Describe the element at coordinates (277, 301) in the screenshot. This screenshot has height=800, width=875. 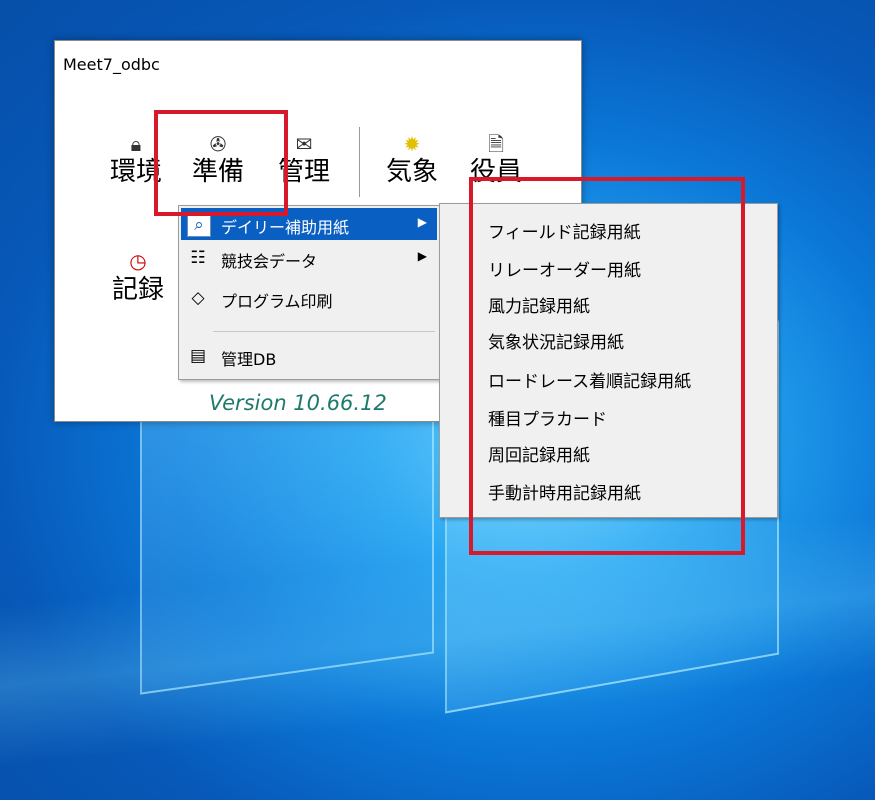
I see `menu-item-label: プログラム印刷` at that location.